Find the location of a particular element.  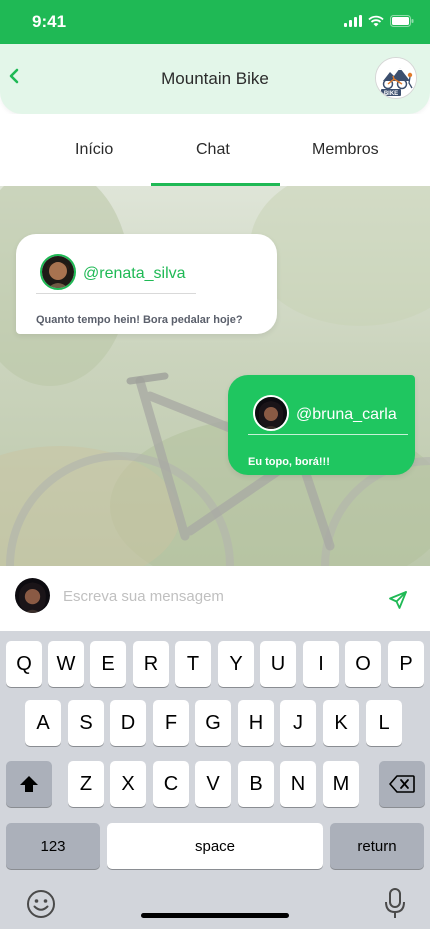

status-time: 9:41 is located at coordinates (49, 21).